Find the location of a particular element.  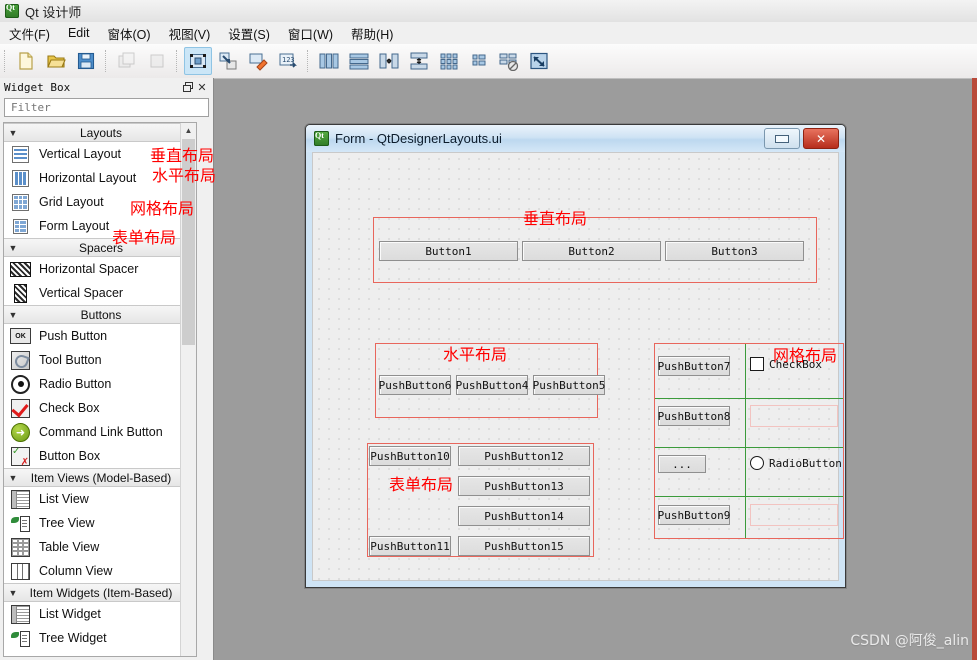

menu-form: 窗体(O) is located at coordinates (129, 33).